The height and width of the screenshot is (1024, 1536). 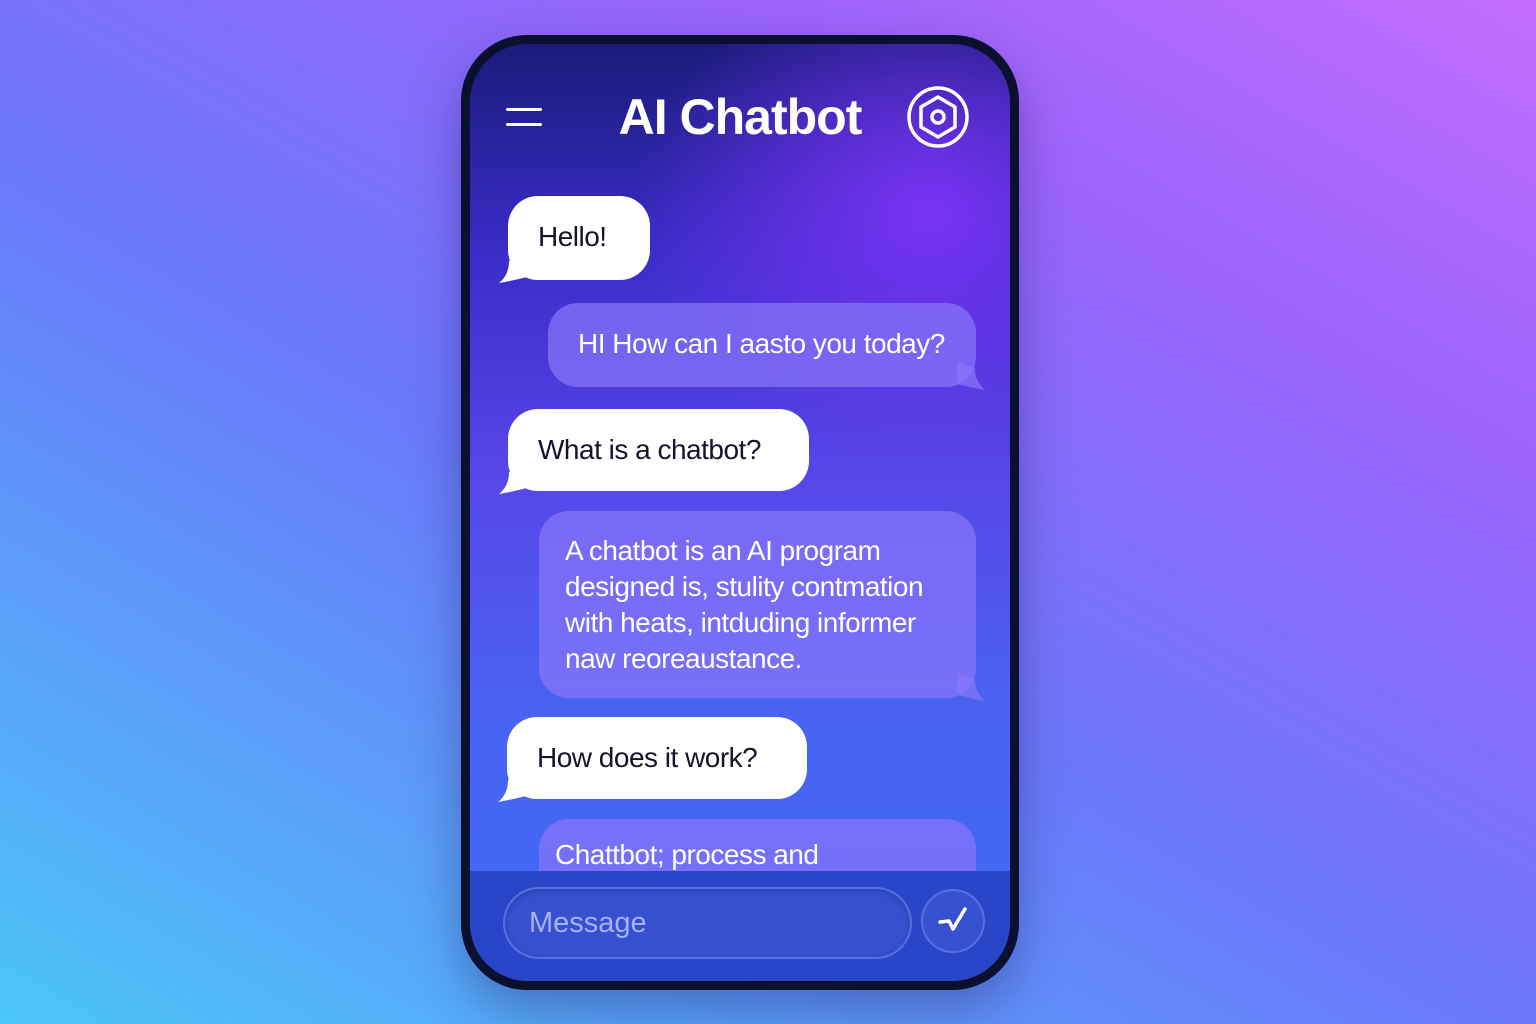 I want to click on message-line: naw reoreaustance., so click(x=683, y=658).